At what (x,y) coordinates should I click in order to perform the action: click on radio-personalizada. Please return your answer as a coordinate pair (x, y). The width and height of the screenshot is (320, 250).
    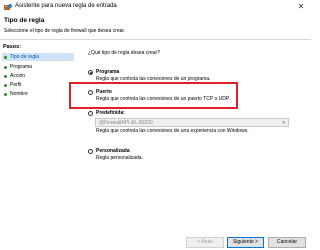
    Looking at the image, I should click on (90, 151).